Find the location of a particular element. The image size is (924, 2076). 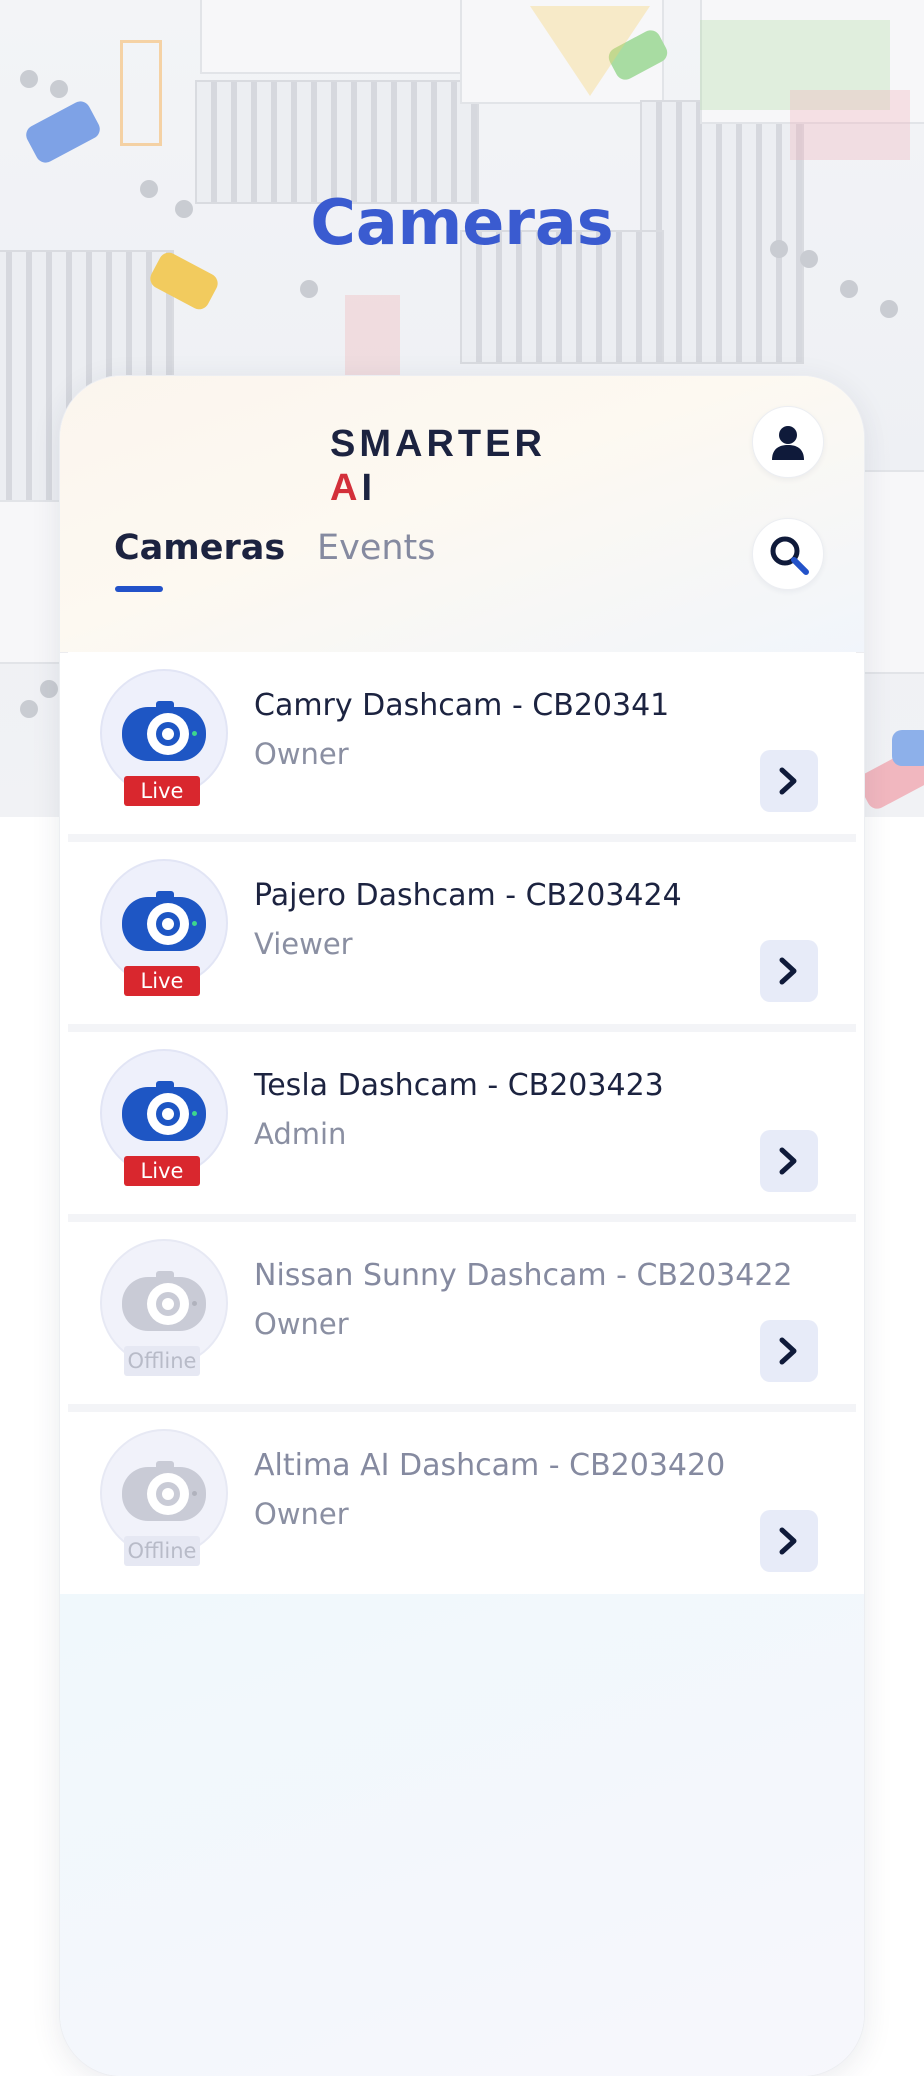

tab-events: Events is located at coordinates (376, 548).